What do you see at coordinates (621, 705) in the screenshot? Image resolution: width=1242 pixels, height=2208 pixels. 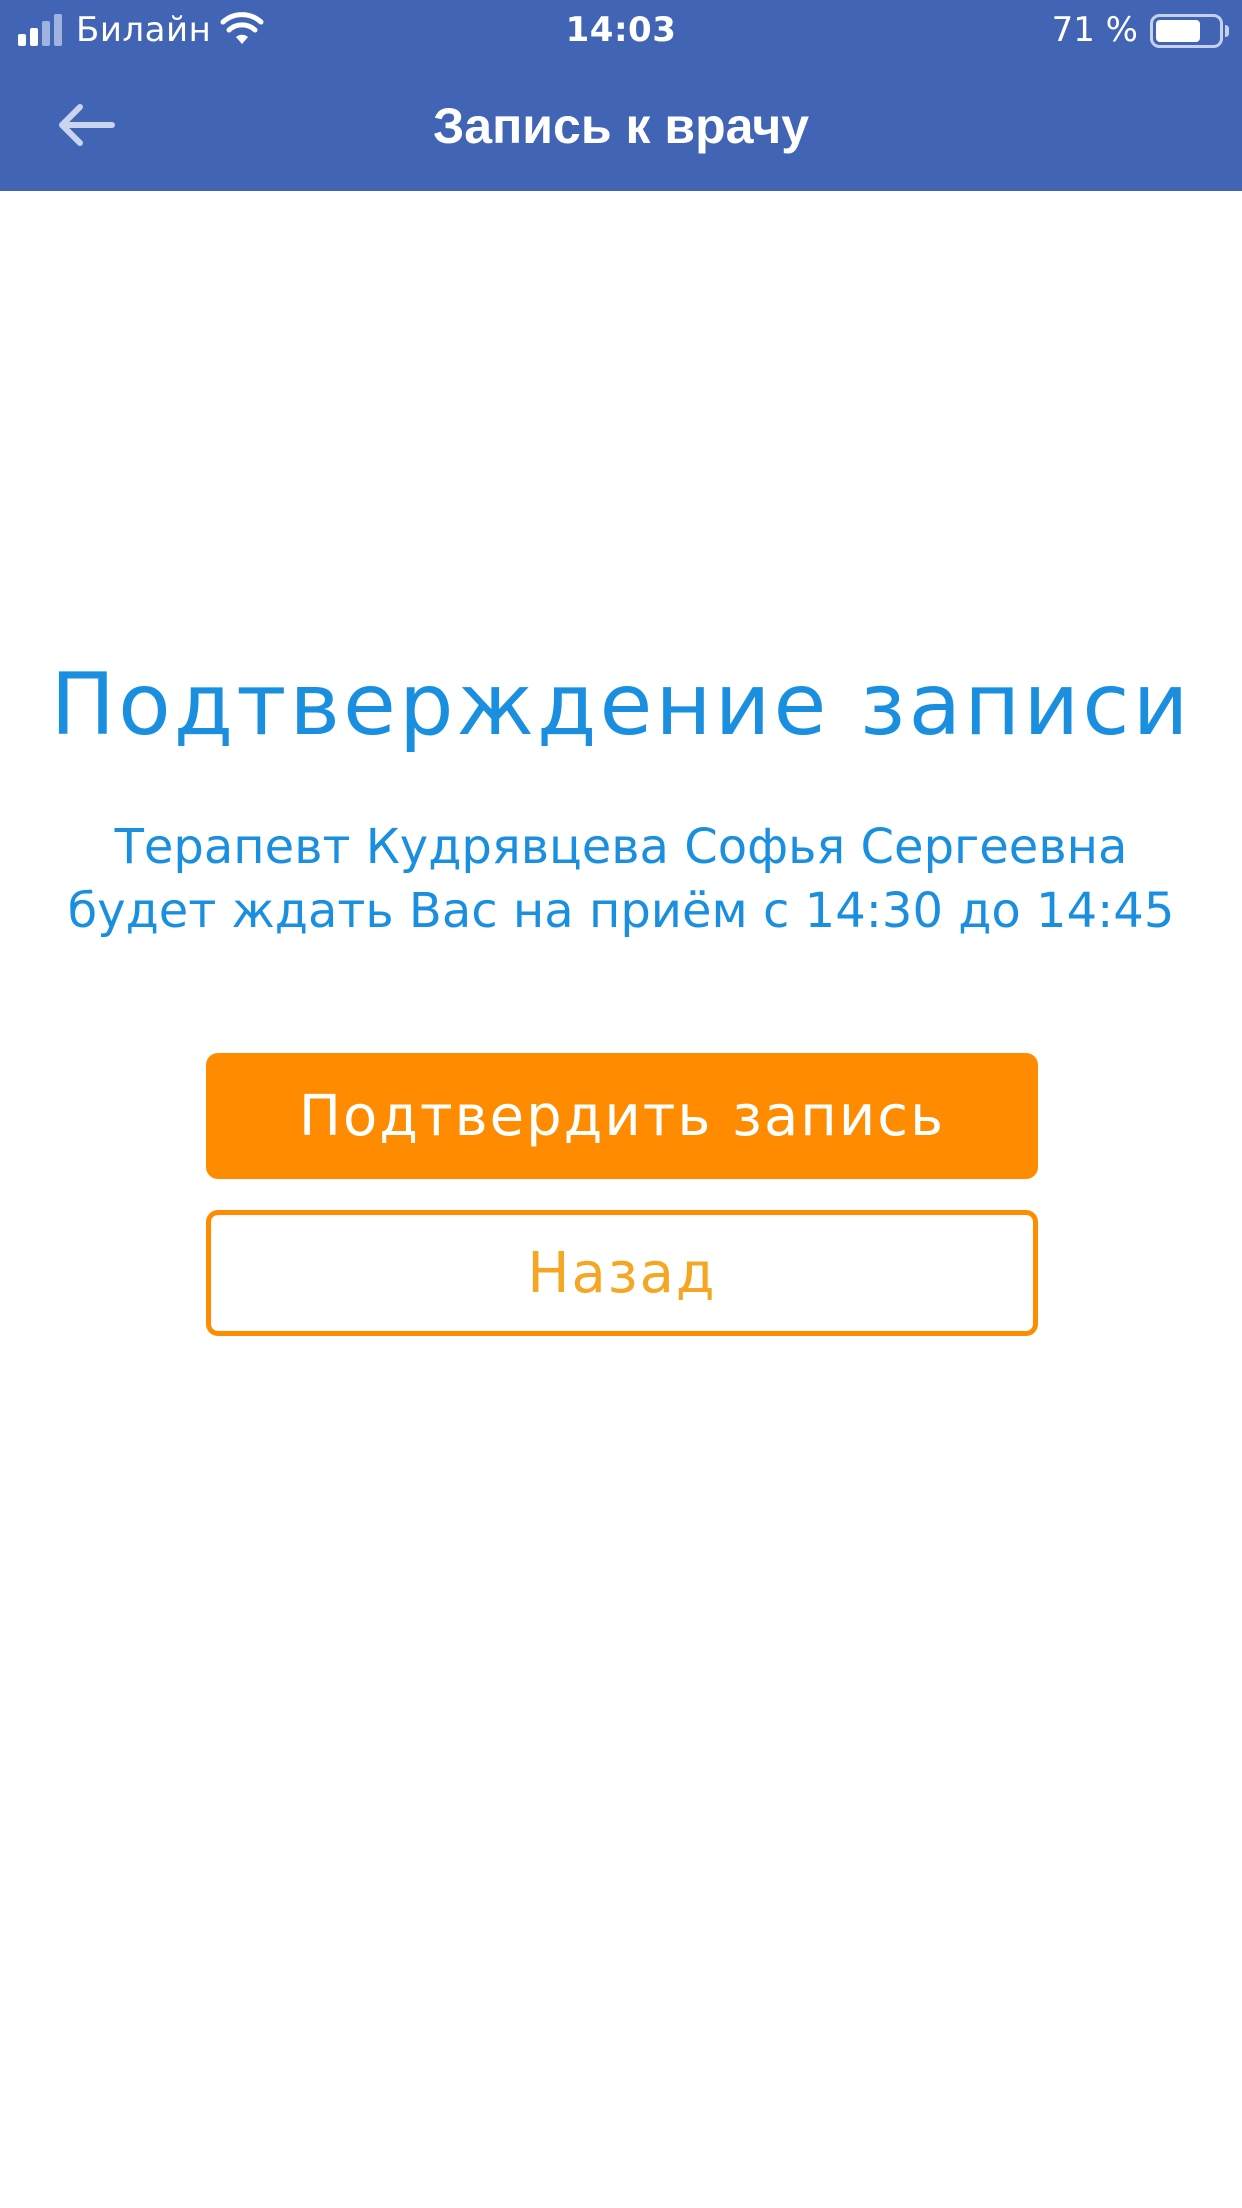 I see `confirmation-heading: Подтверждение записи` at bounding box center [621, 705].